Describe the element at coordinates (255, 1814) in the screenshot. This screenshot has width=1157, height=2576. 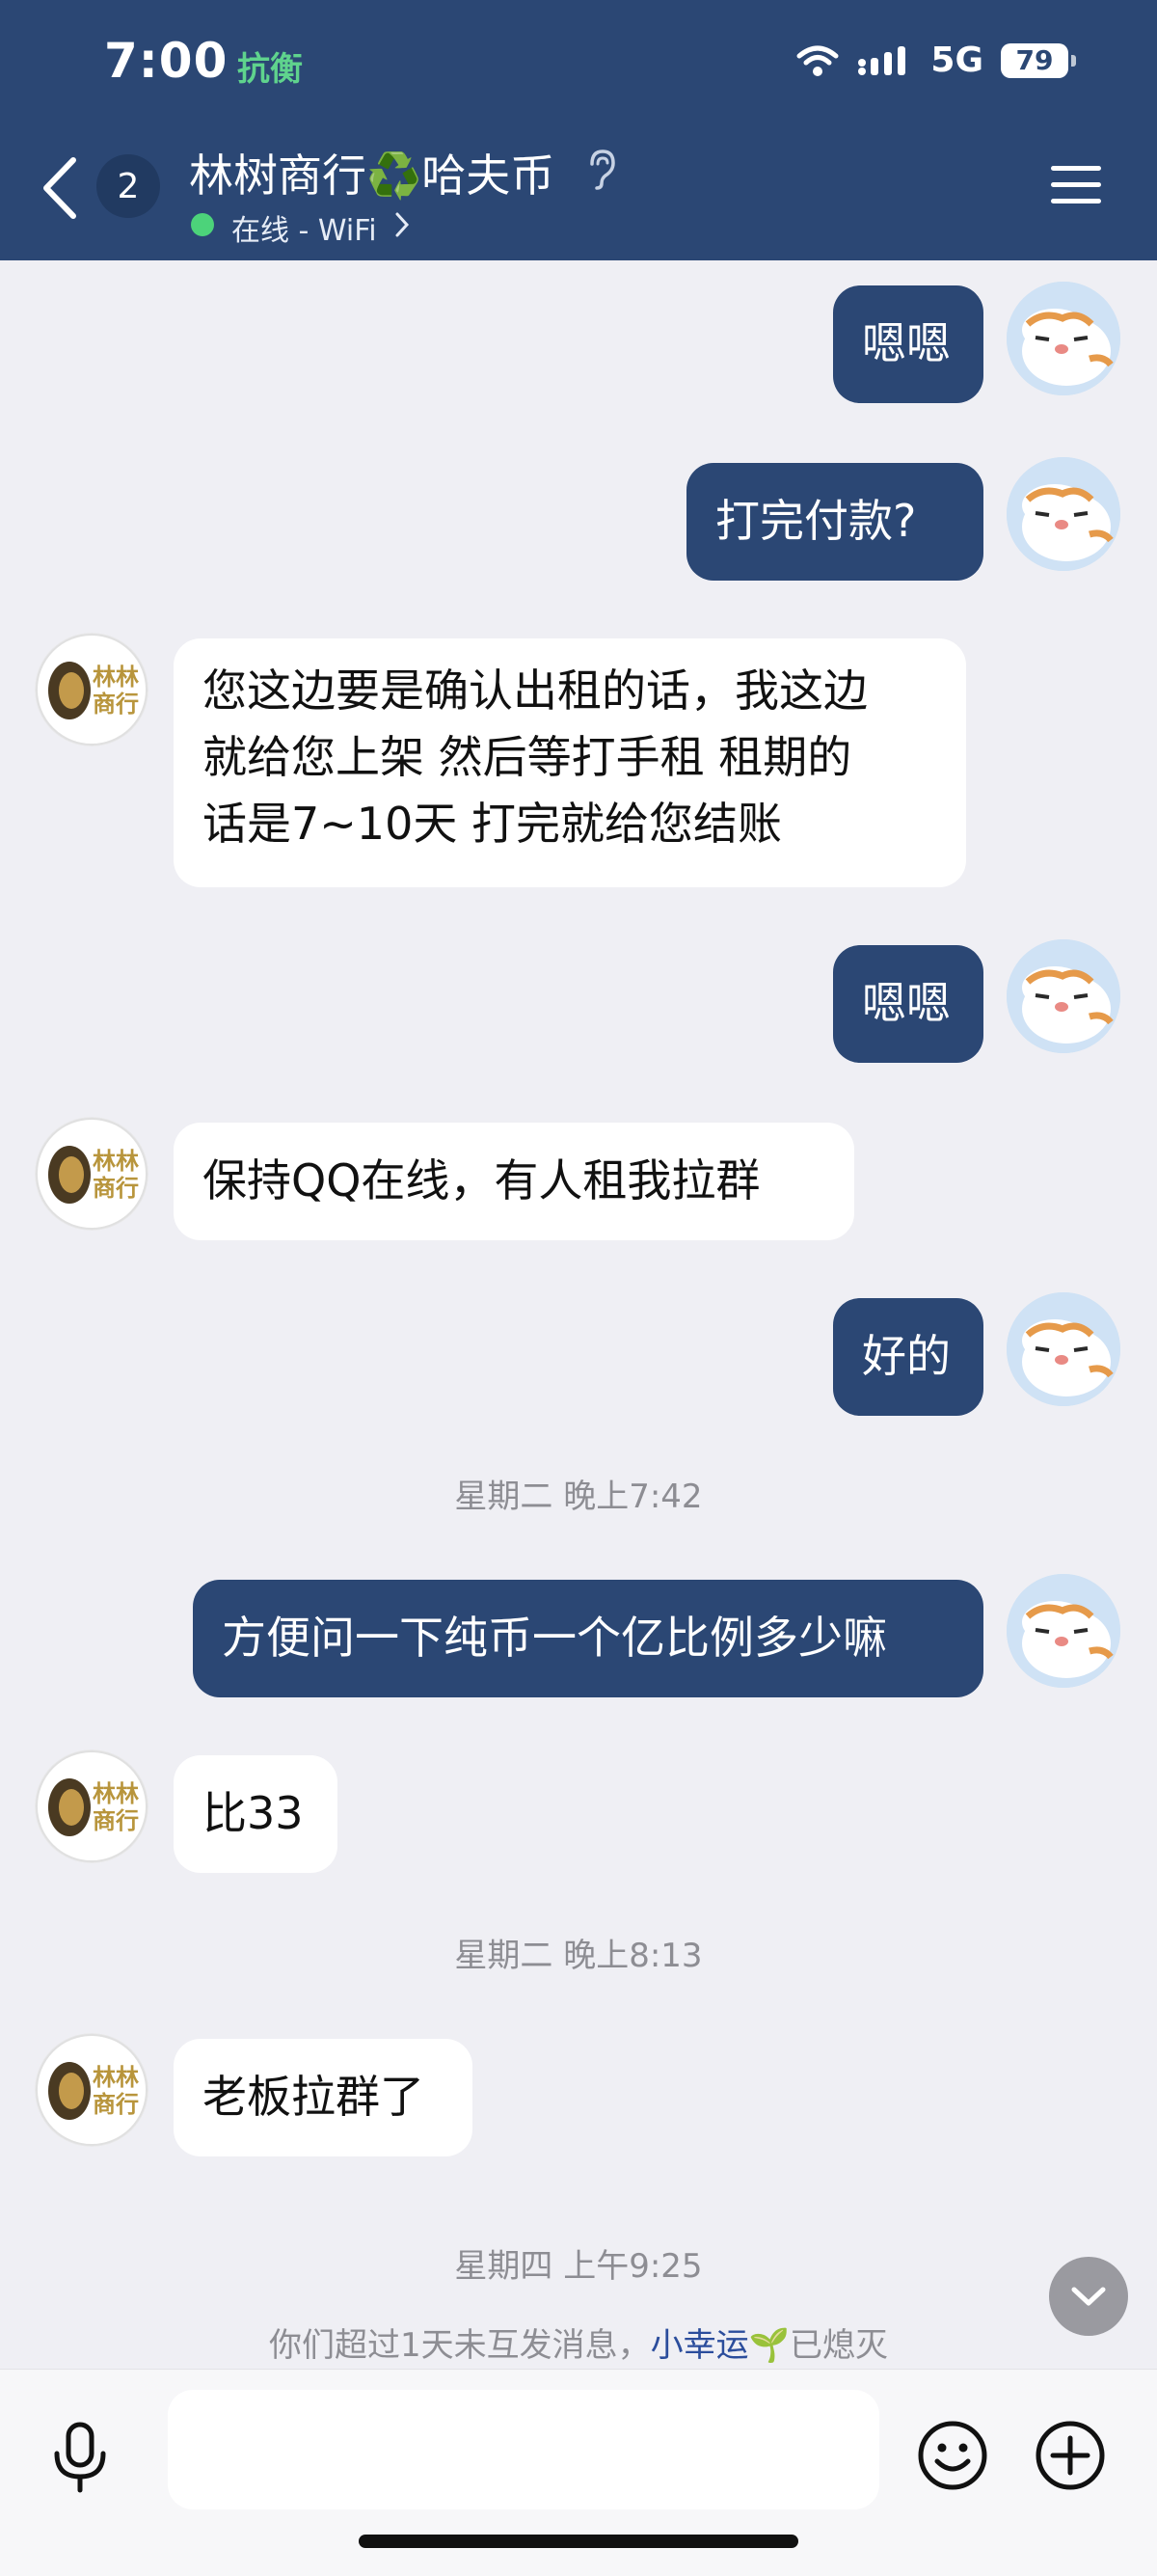
I see `message-bubble-received: 比33` at that location.